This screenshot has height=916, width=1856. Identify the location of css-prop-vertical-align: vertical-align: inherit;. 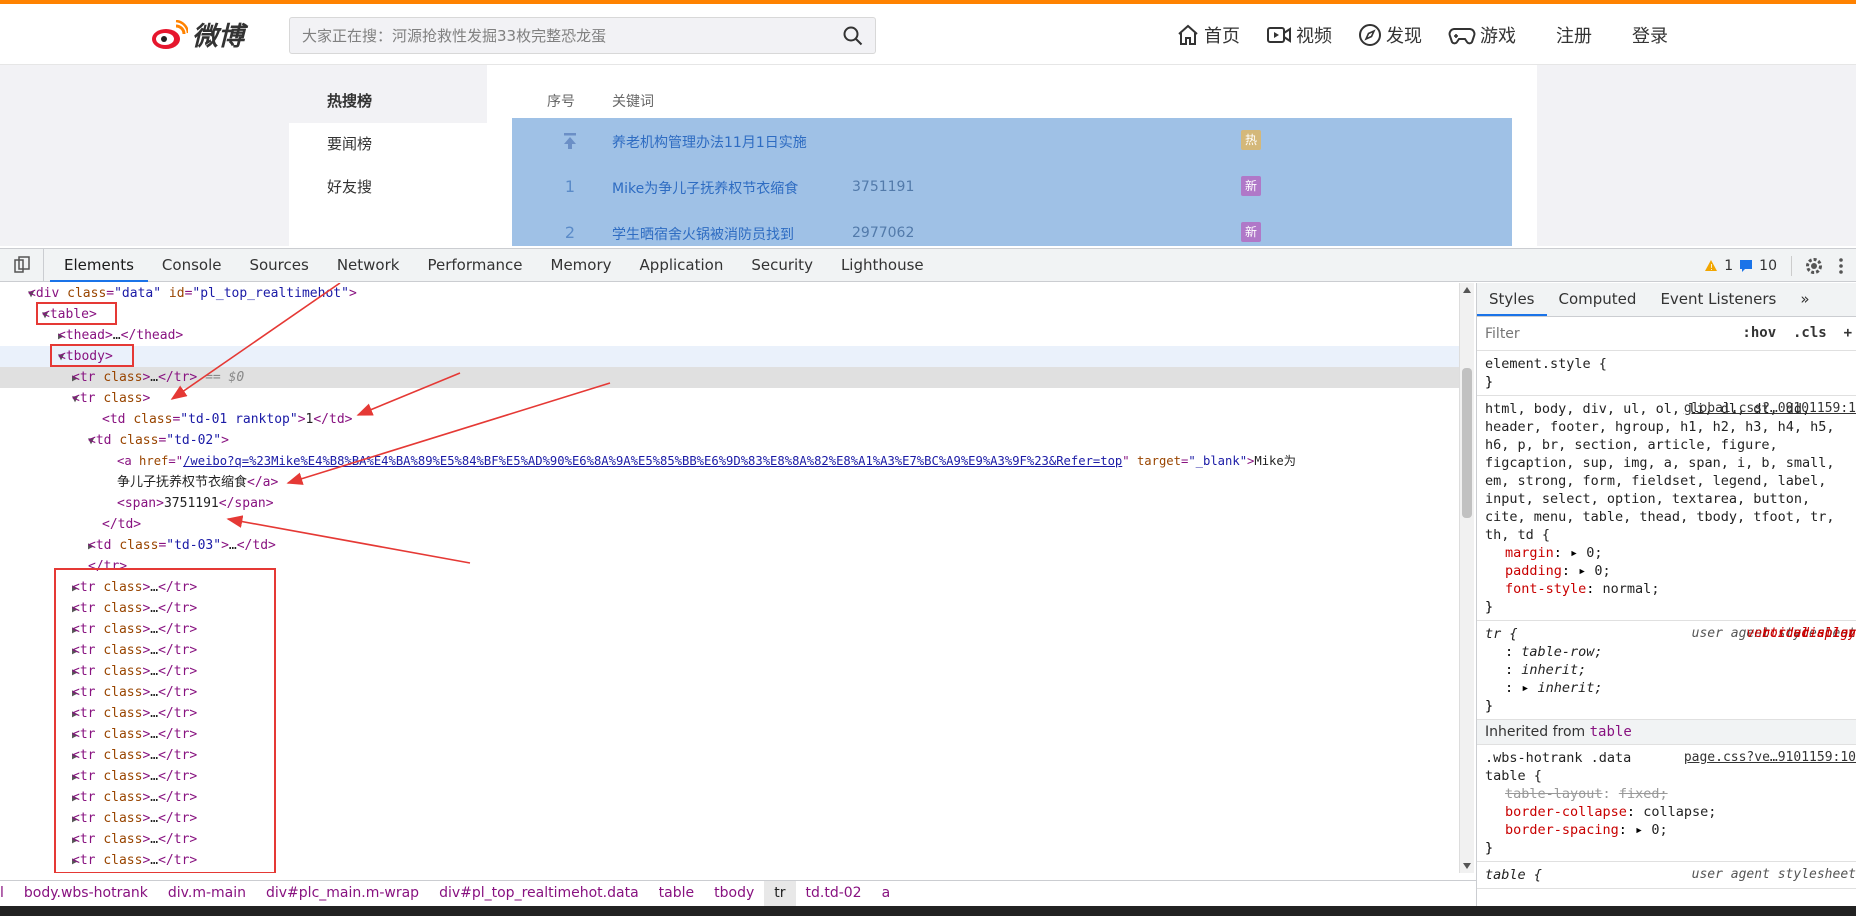
(1670, 652).